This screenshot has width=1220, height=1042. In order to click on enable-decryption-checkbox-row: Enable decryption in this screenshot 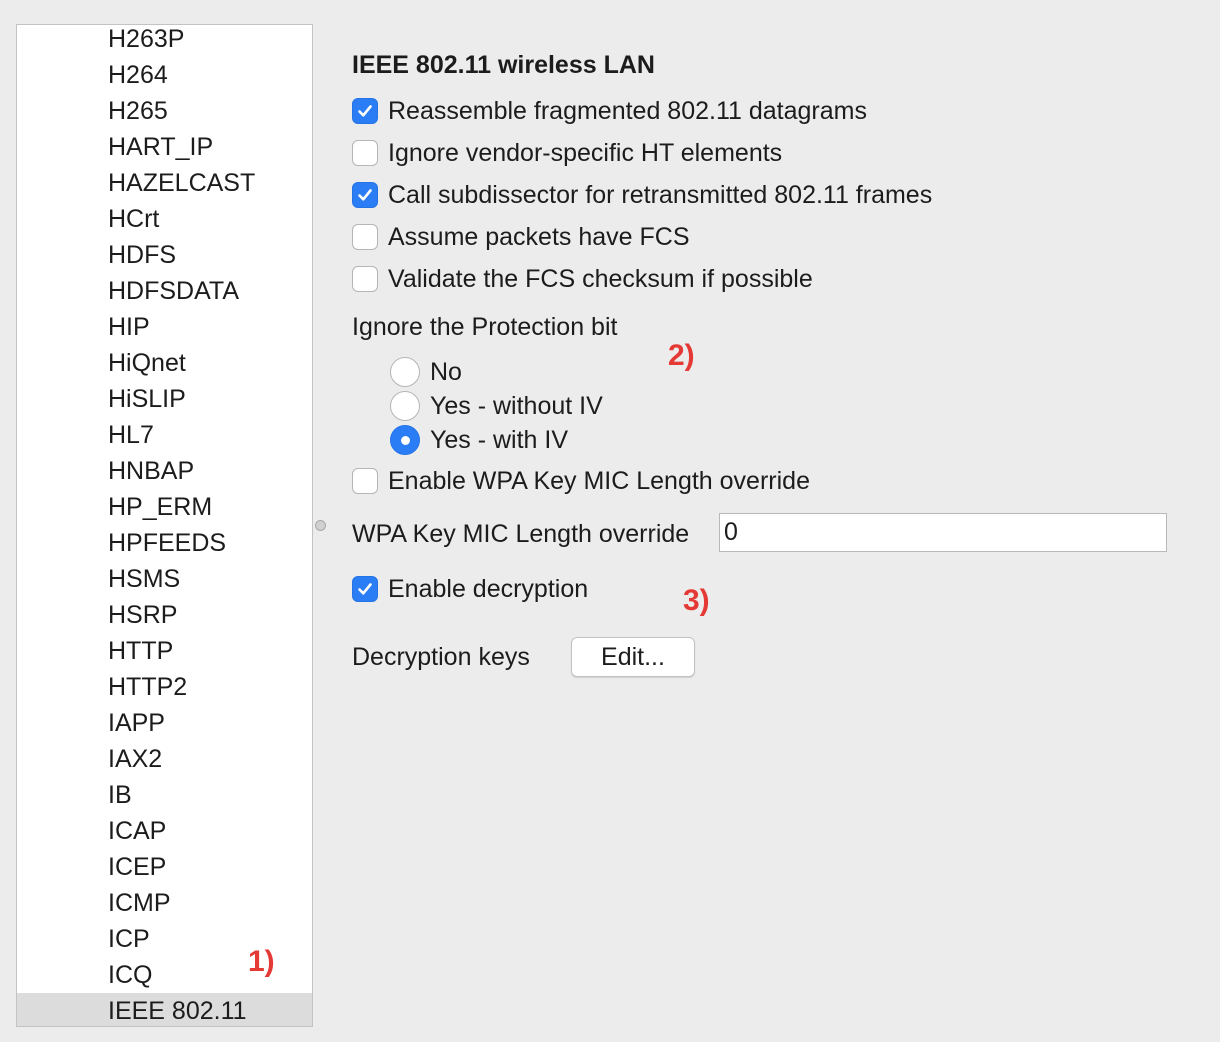, I will do `click(470, 589)`.